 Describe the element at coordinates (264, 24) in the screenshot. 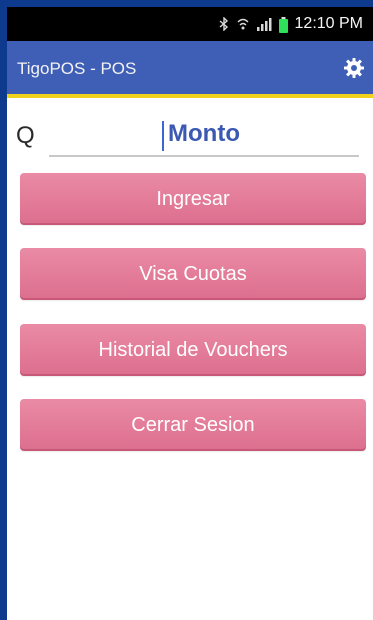

I see `signal-icon` at that location.